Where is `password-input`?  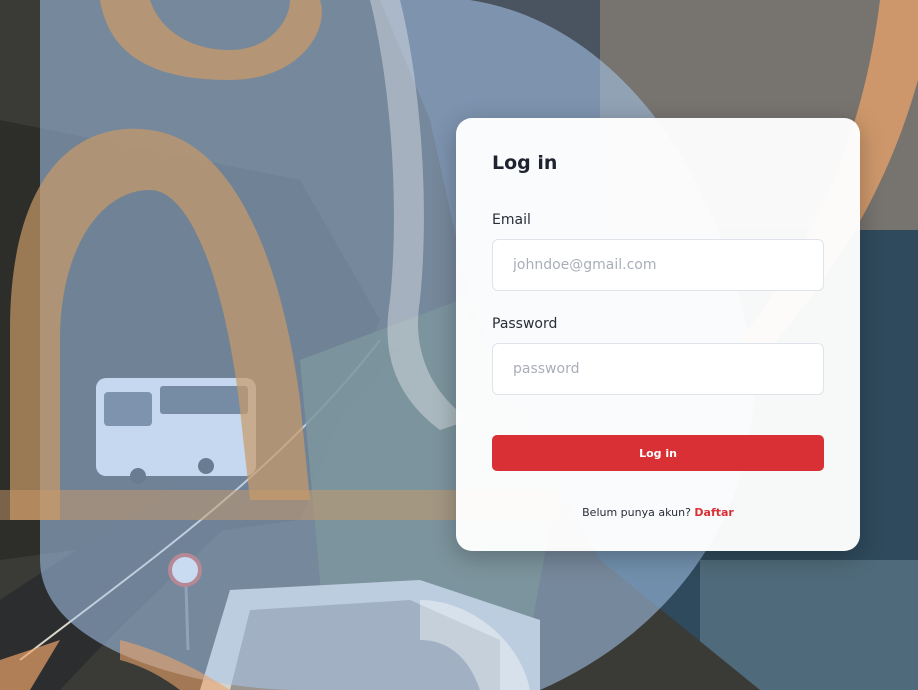
password-input is located at coordinates (658, 369).